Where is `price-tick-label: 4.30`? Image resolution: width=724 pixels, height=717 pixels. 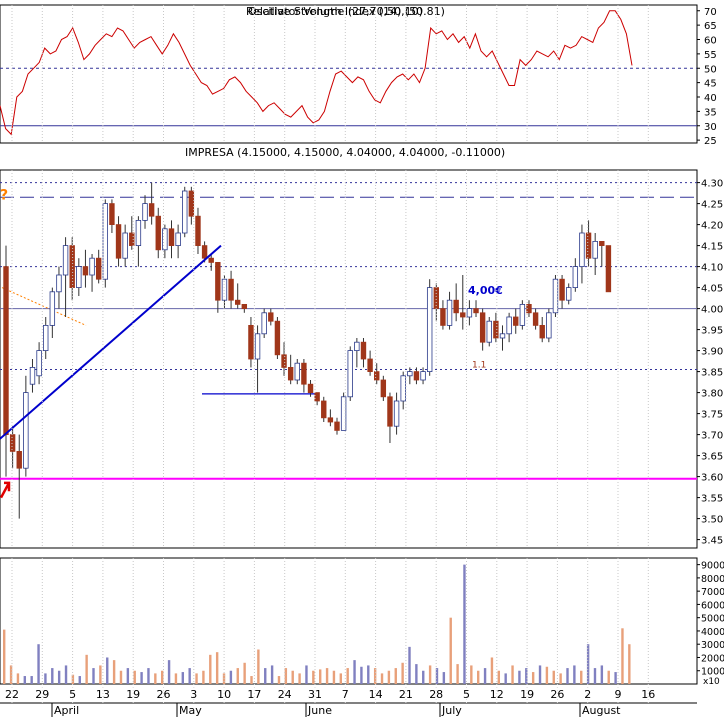 price-tick-label: 4.30 is located at coordinates (712, 184).